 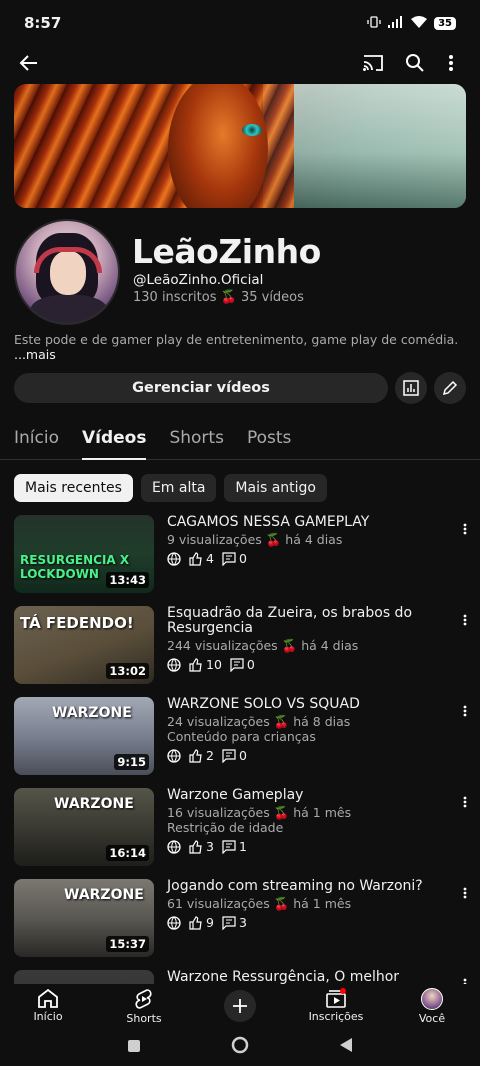 What do you see at coordinates (242, 922) in the screenshot?
I see `comment-count: 3` at bounding box center [242, 922].